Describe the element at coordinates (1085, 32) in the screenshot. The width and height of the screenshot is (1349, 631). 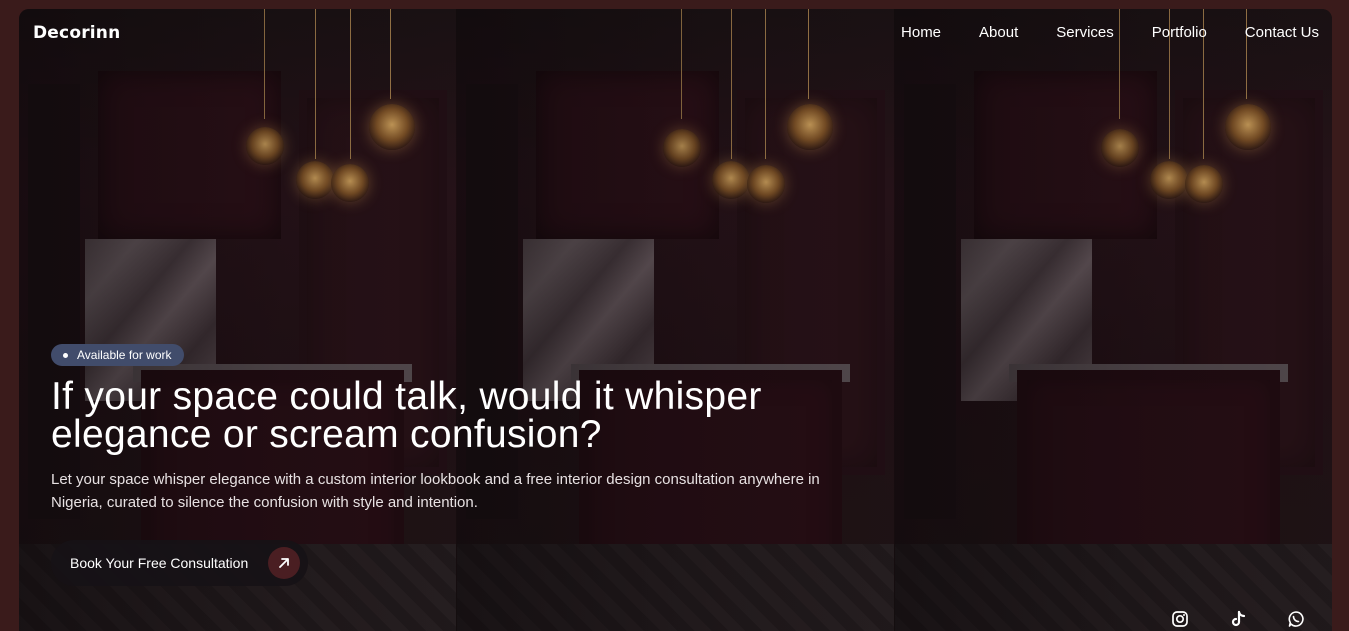
I see `nav-services: Services` at that location.